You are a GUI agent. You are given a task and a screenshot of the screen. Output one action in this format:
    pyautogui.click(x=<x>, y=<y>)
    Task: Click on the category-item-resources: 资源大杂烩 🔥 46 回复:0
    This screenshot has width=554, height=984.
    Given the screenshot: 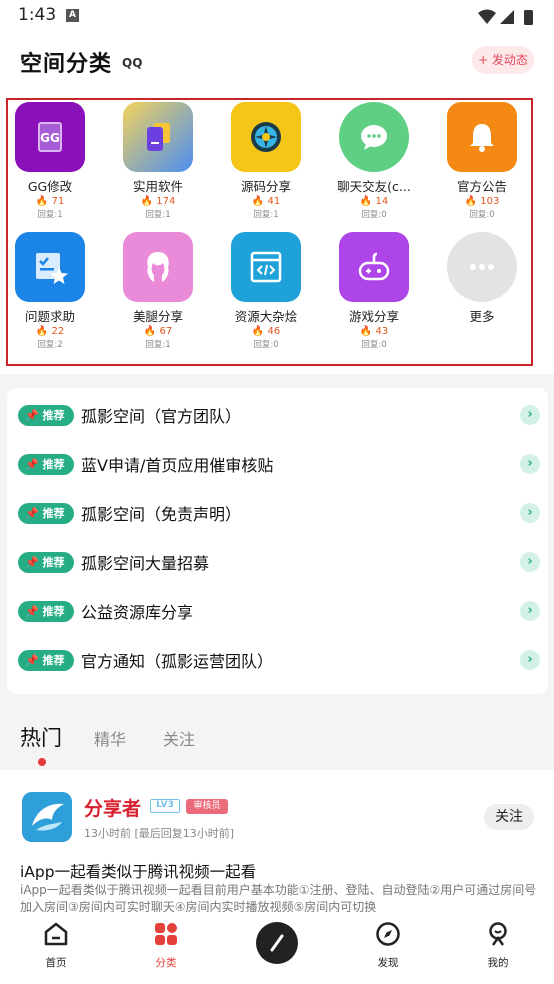 What is the action you would take?
    pyautogui.click(x=266, y=297)
    